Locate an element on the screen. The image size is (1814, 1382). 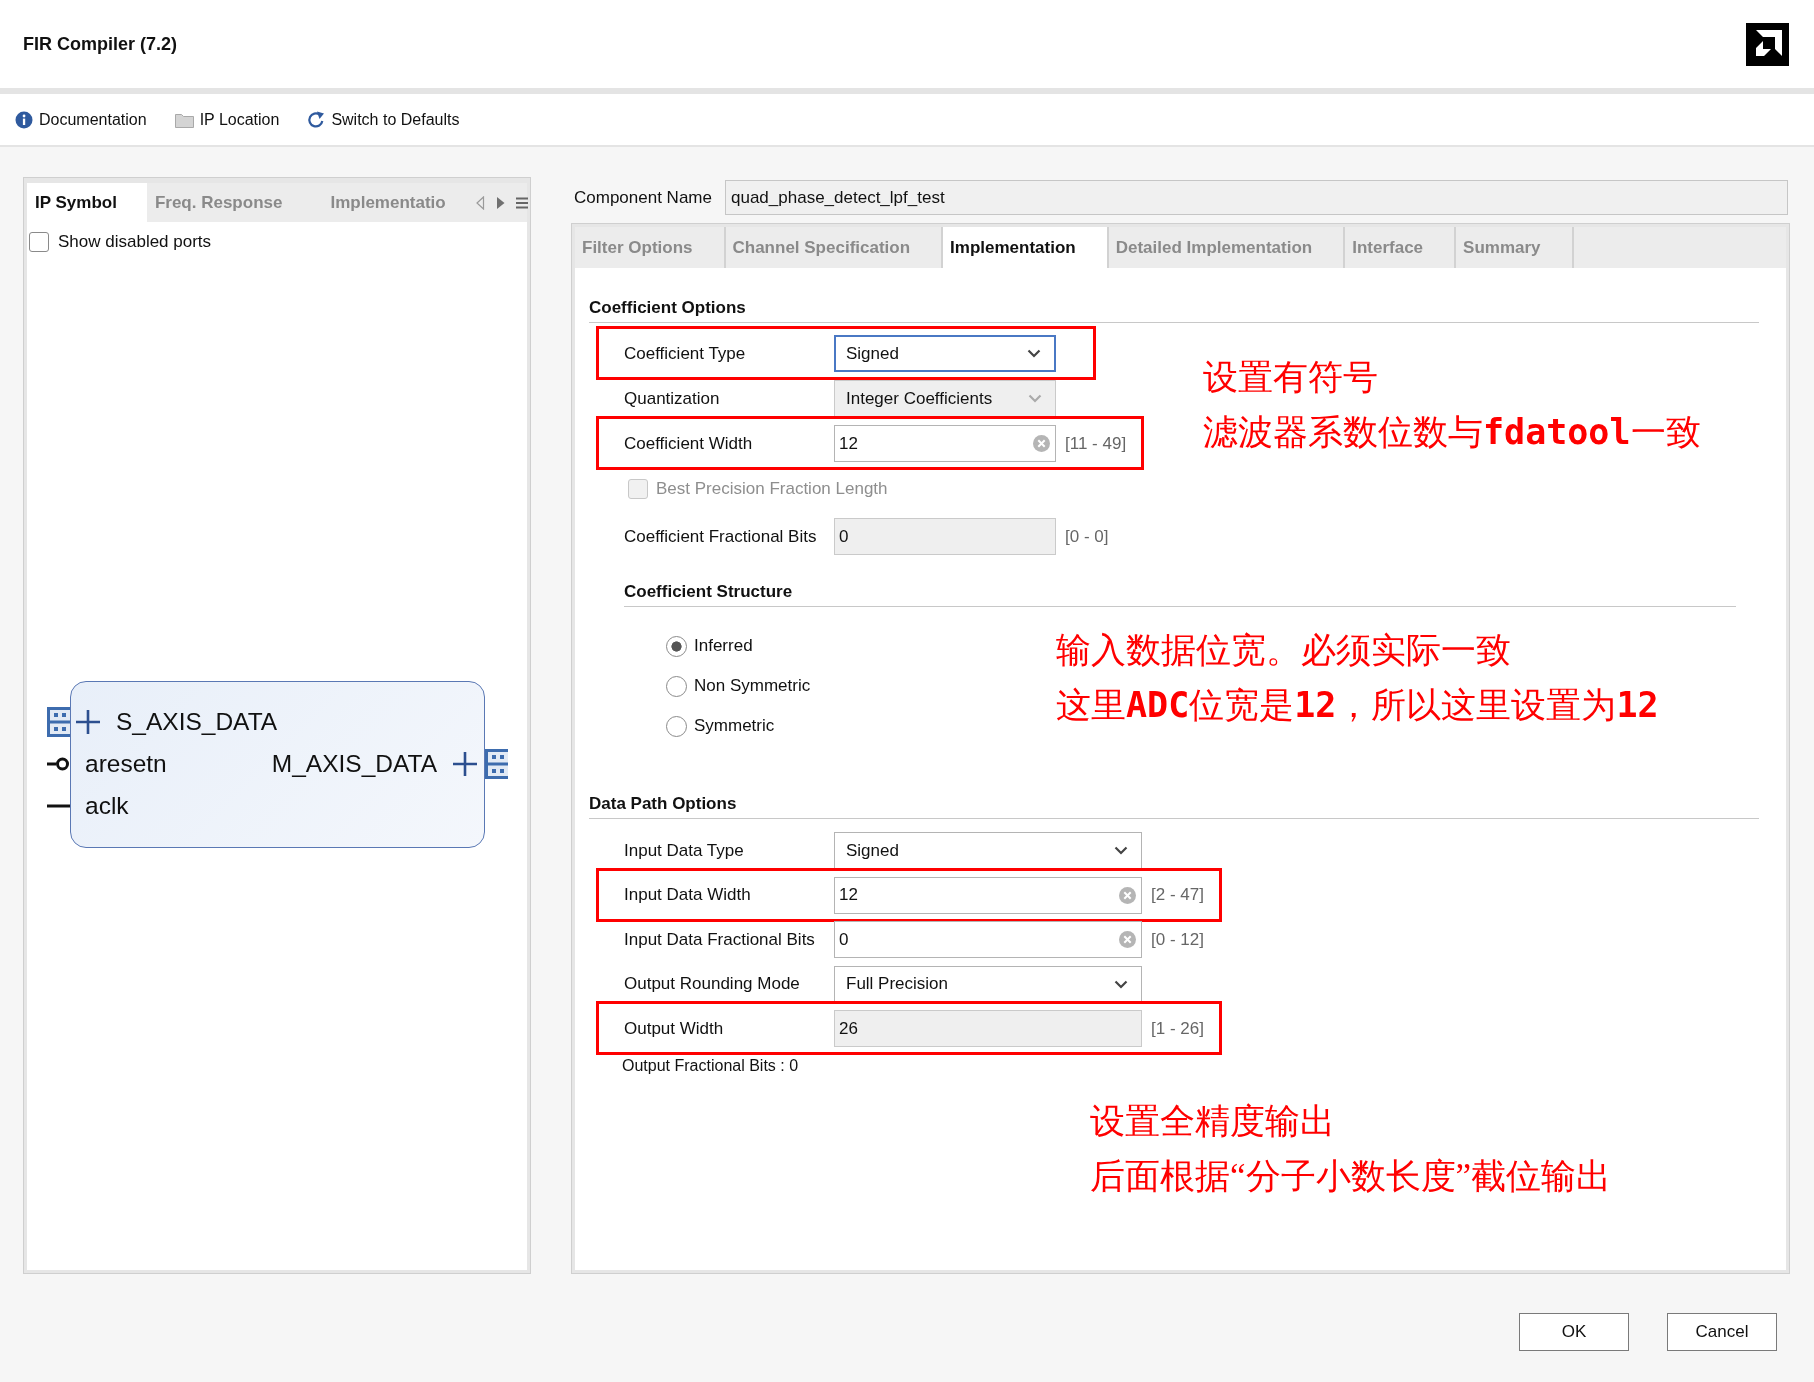
annotation-note: 这里ADC位宽是12，所以这里设置为12 is located at coordinates (1357, 705).